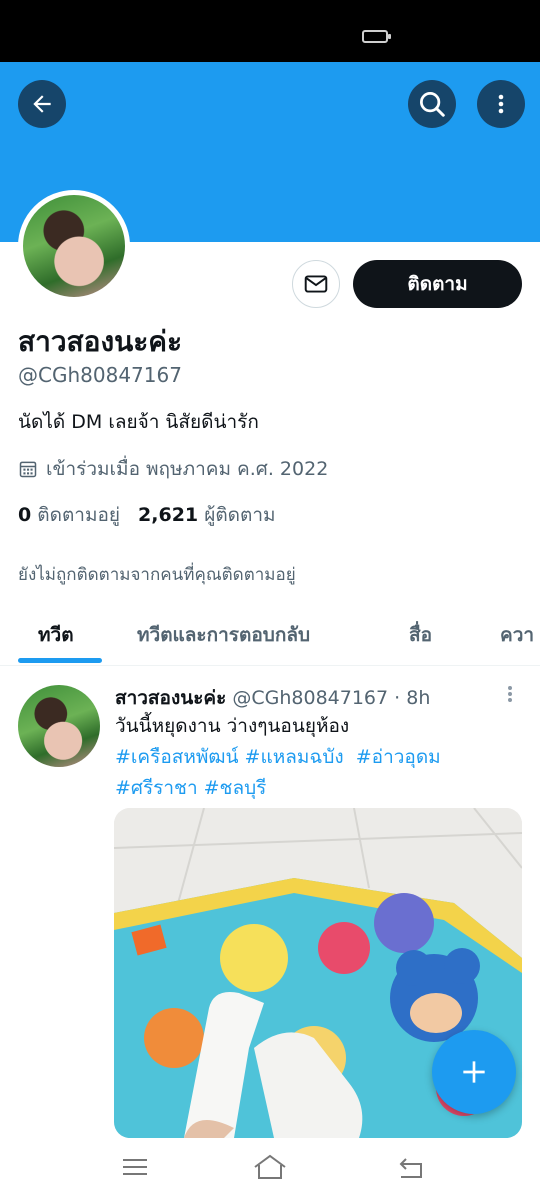  What do you see at coordinates (376, 36) in the screenshot?
I see `battery-icon` at bounding box center [376, 36].